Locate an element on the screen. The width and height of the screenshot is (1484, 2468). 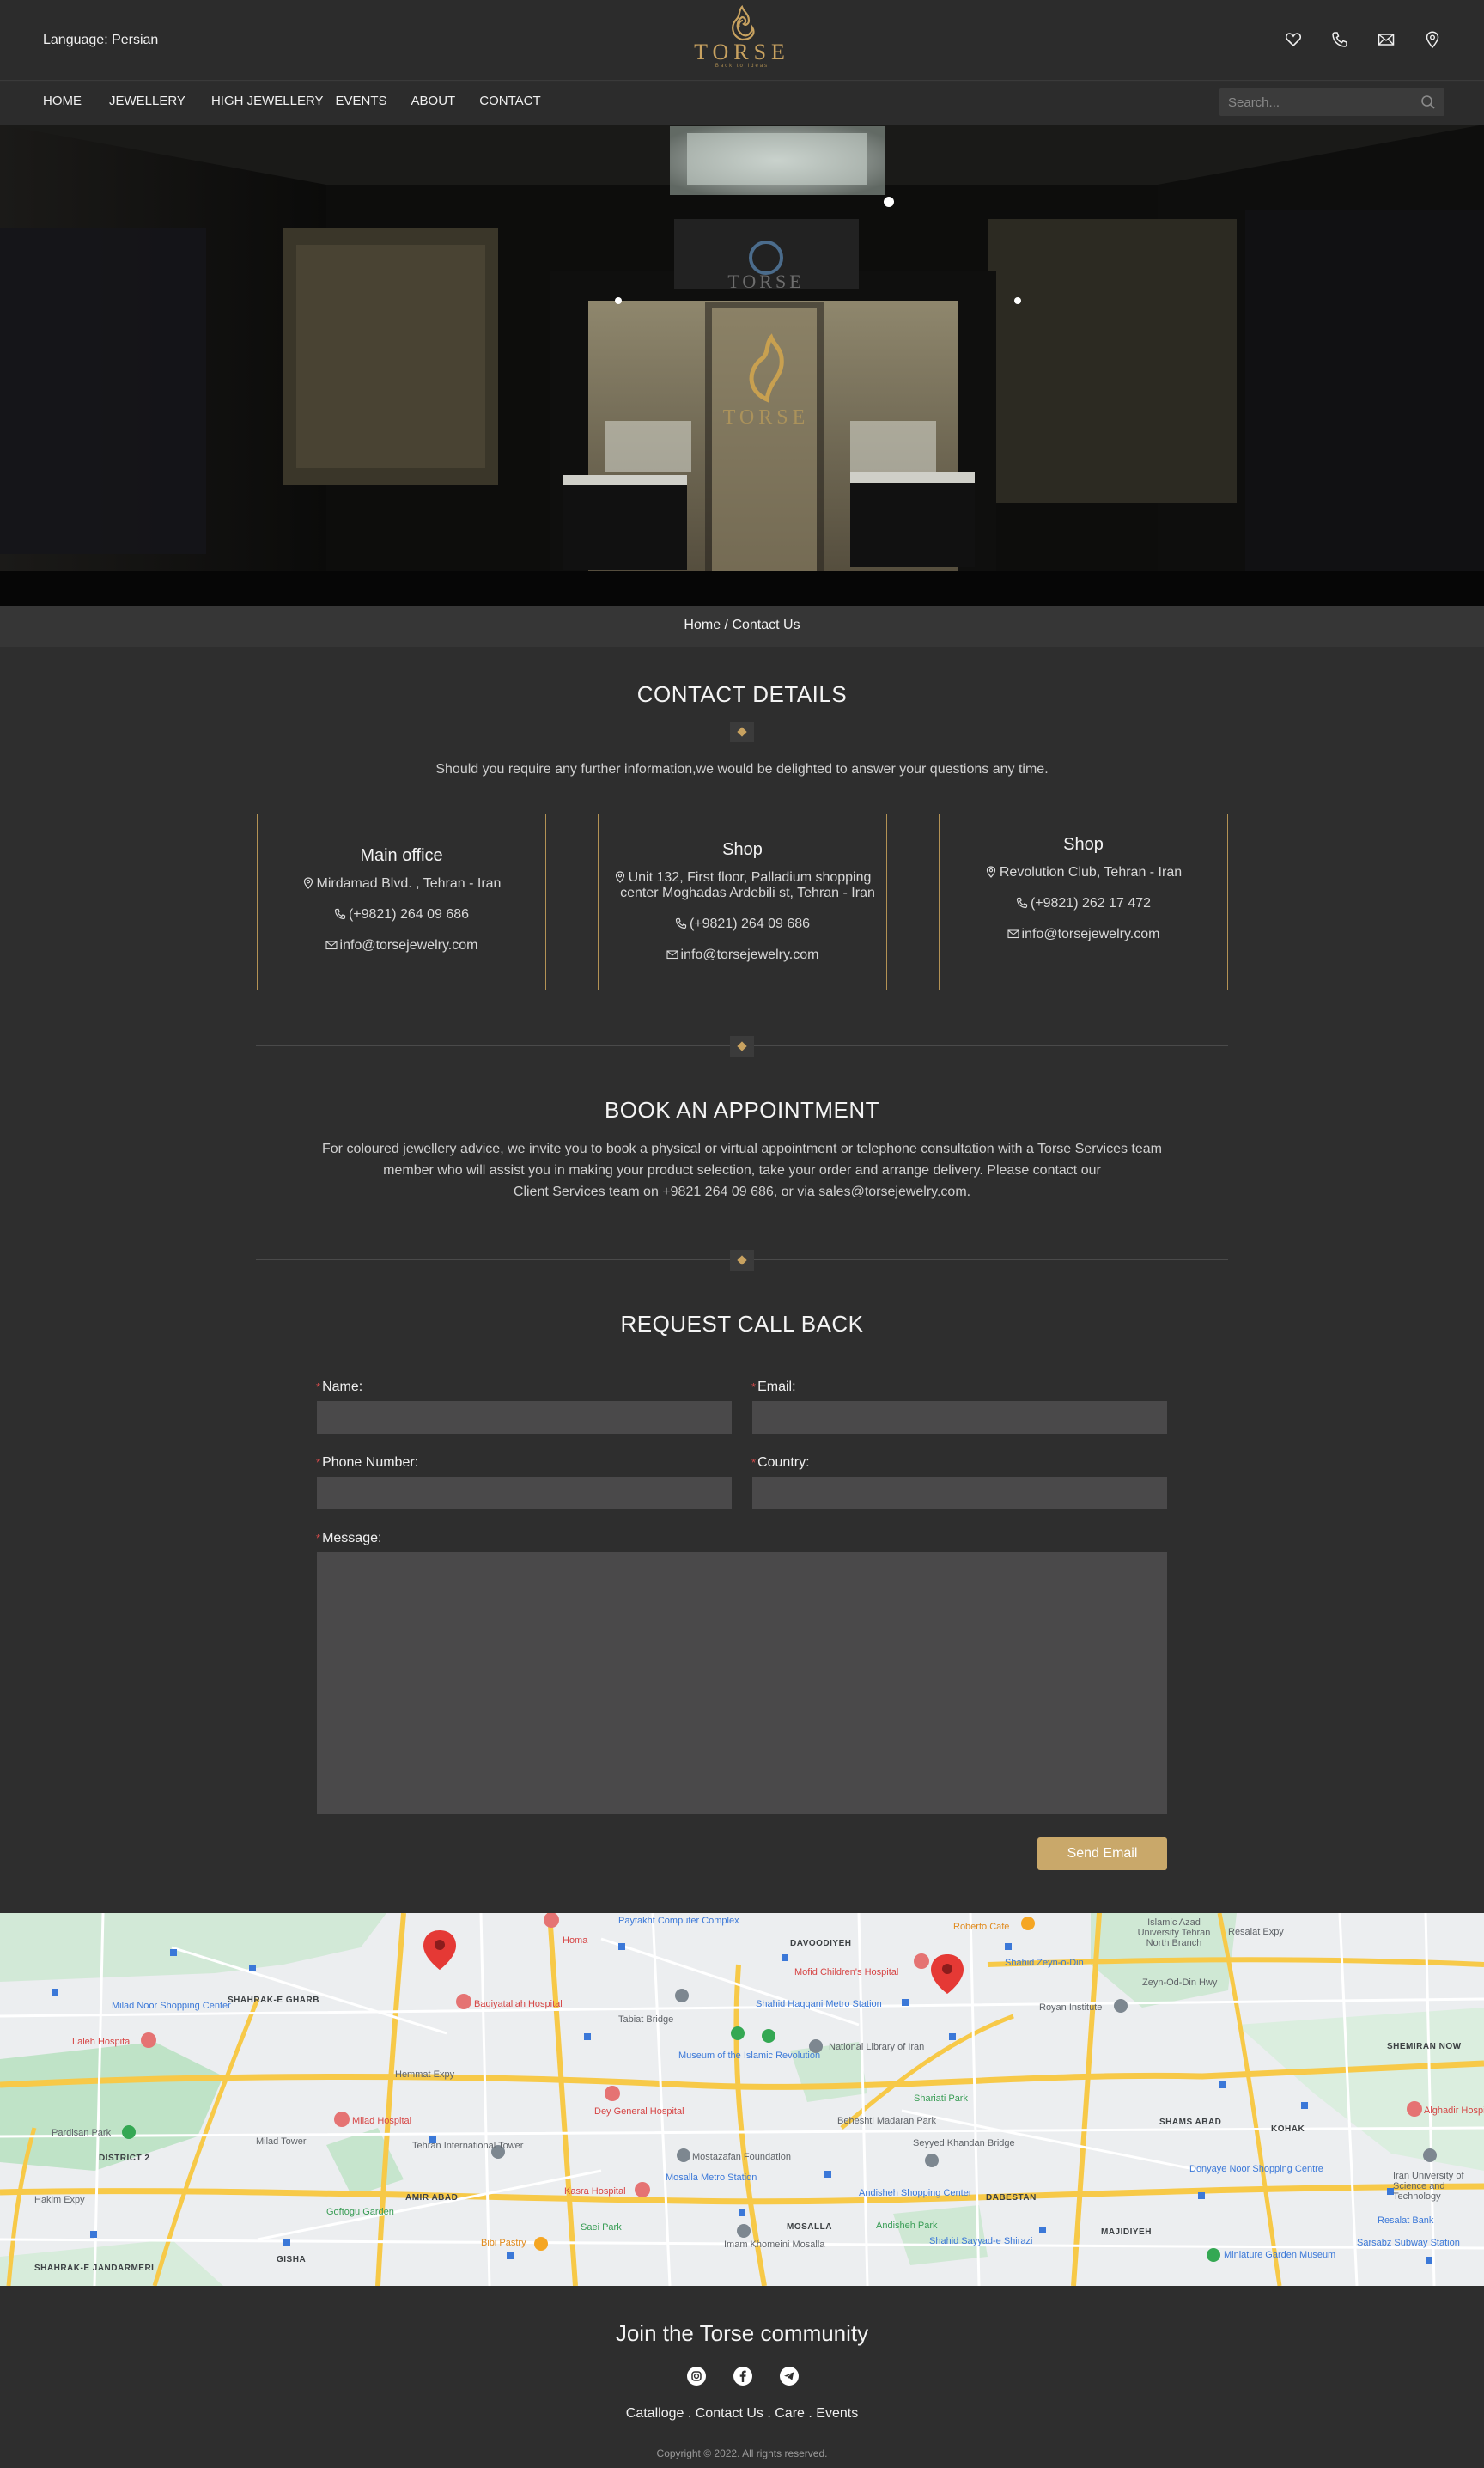
footer-link-catalogue: Catalloge is located at coordinates (655, 2413).